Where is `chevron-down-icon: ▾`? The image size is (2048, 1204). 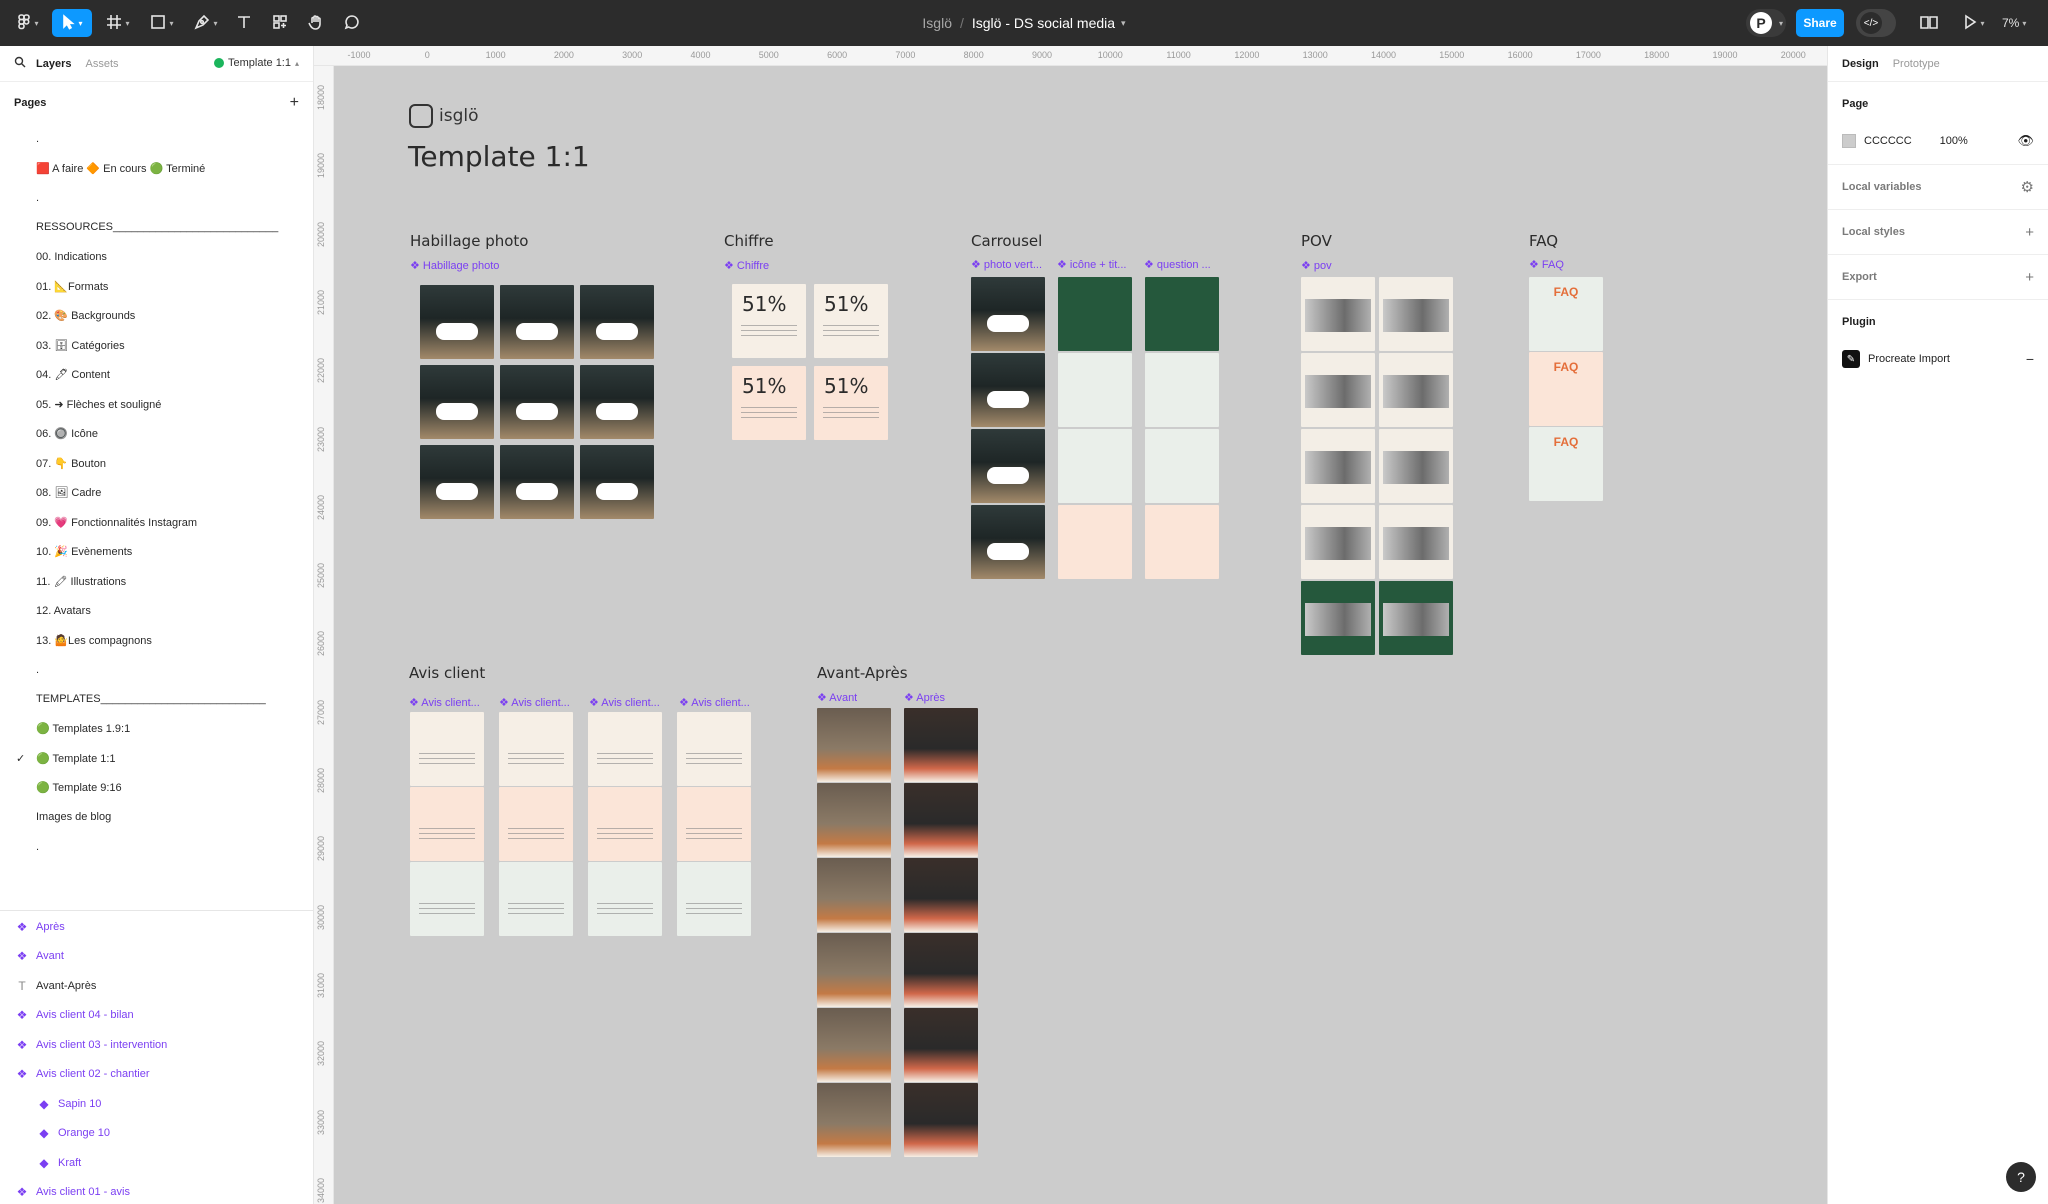 chevron-down-icon: ▾ is located at coordinates (1123, 23).